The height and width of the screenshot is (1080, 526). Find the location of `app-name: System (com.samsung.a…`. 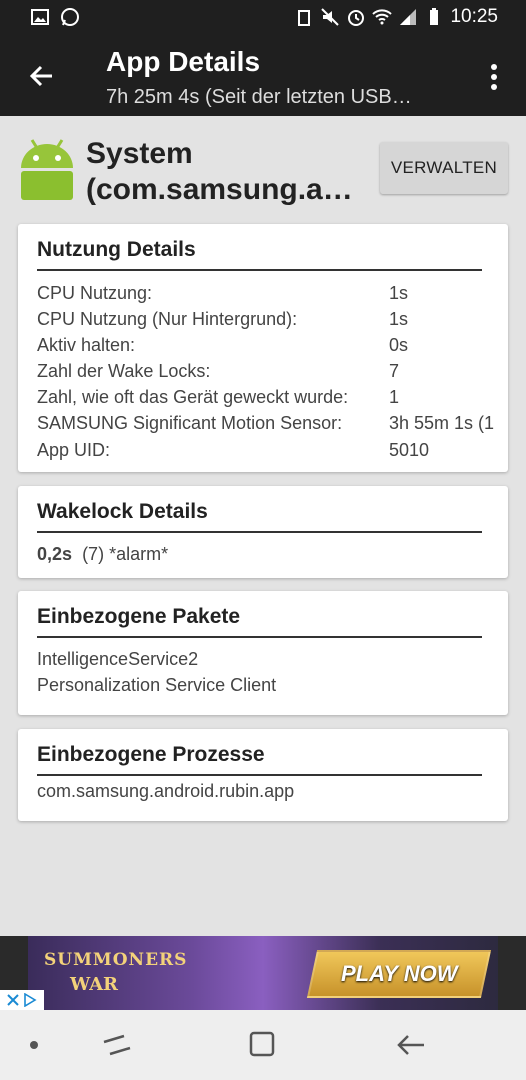

app-name: System (com.samsung.a… is located at coordinates (226, 172).